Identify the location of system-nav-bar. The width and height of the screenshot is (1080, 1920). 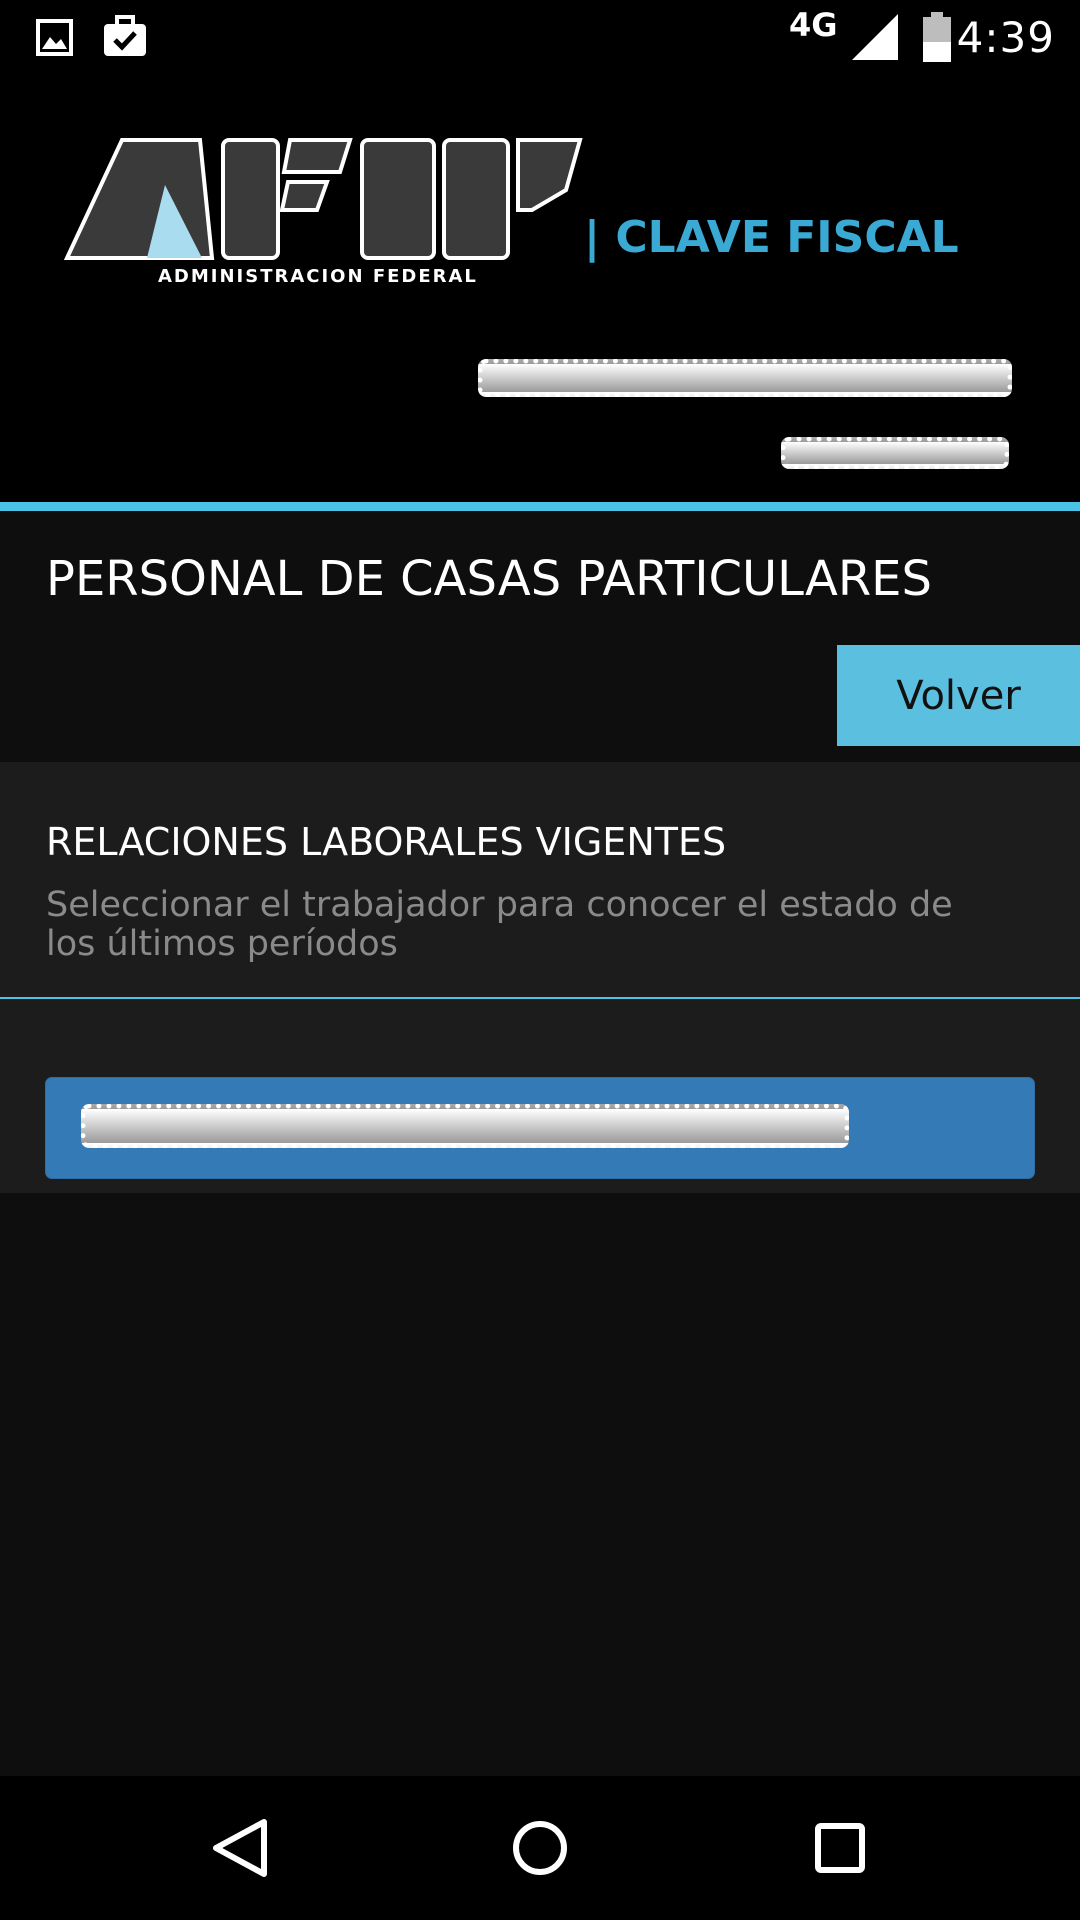
(540, 1848).